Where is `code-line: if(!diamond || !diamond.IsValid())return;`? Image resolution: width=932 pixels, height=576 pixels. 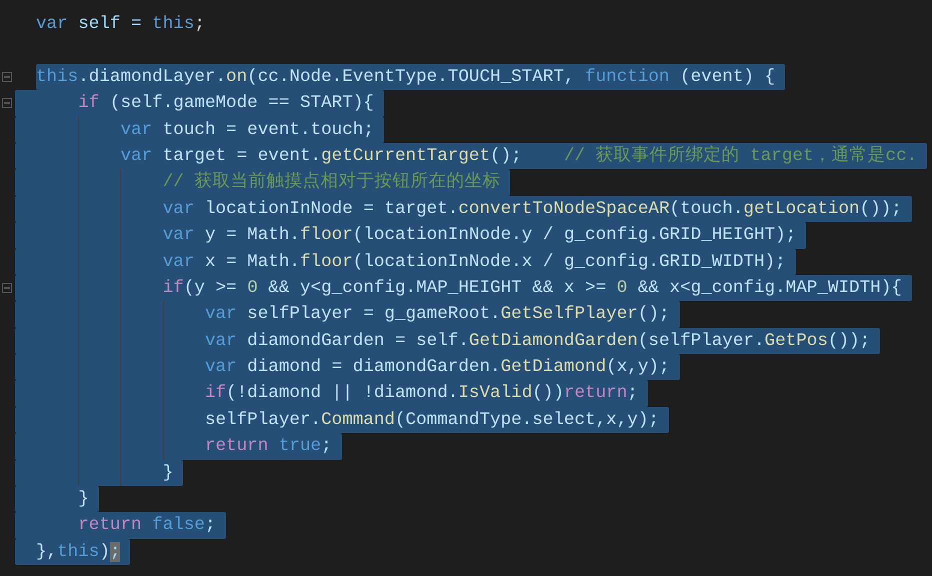 code-line: if(!diamond || !diamond.IsValid())return; is located at coordinates (421, 394).